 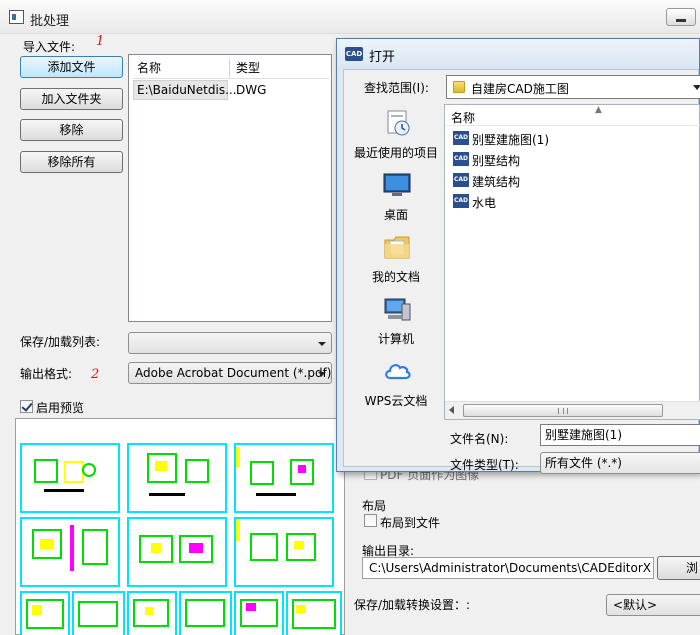 I want to click on file-name: 建筑结构, so click(x=496, y=182).